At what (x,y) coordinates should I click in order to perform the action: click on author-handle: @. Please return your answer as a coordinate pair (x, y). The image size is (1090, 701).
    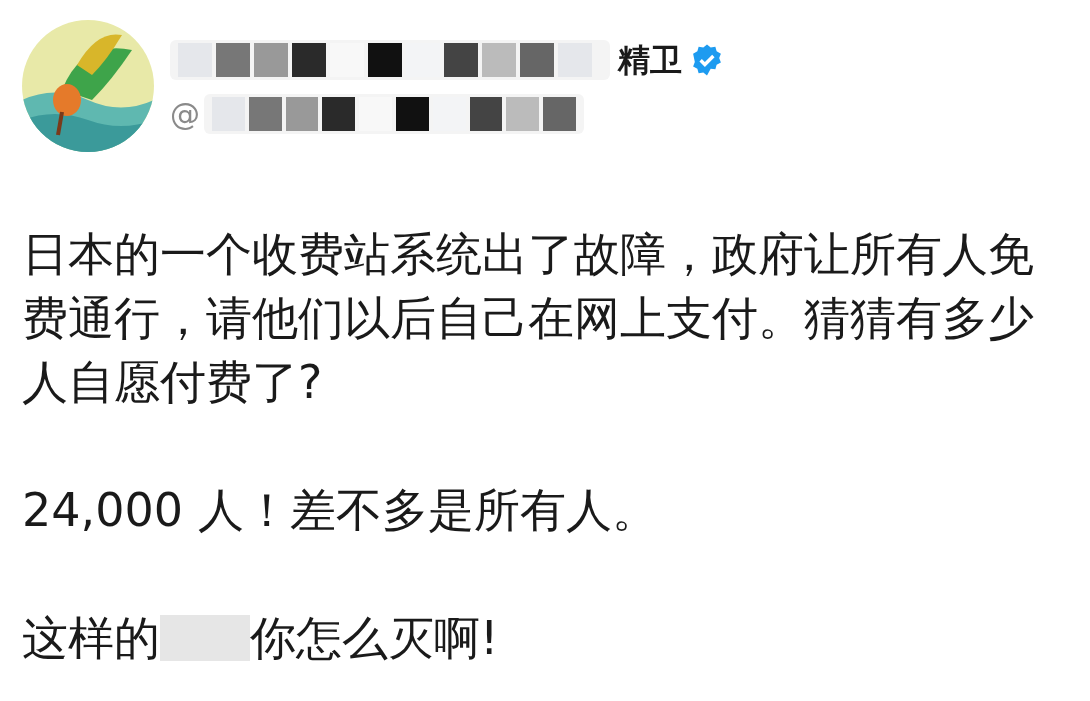
    Looking at the image, I should click on (185, 114).